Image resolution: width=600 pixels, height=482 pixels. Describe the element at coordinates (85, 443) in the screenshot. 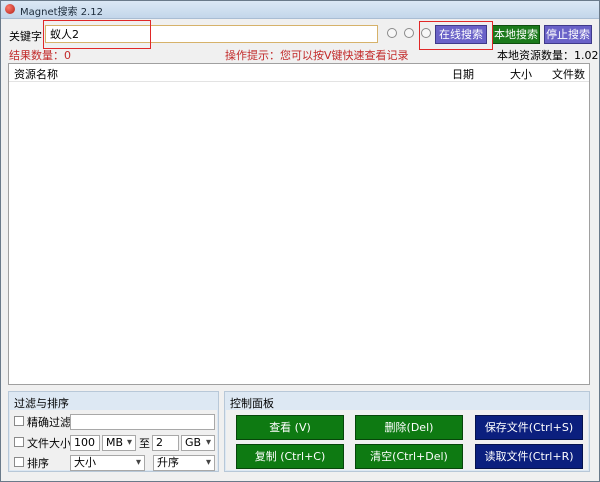

I see `size-min-input: 100` at that location.